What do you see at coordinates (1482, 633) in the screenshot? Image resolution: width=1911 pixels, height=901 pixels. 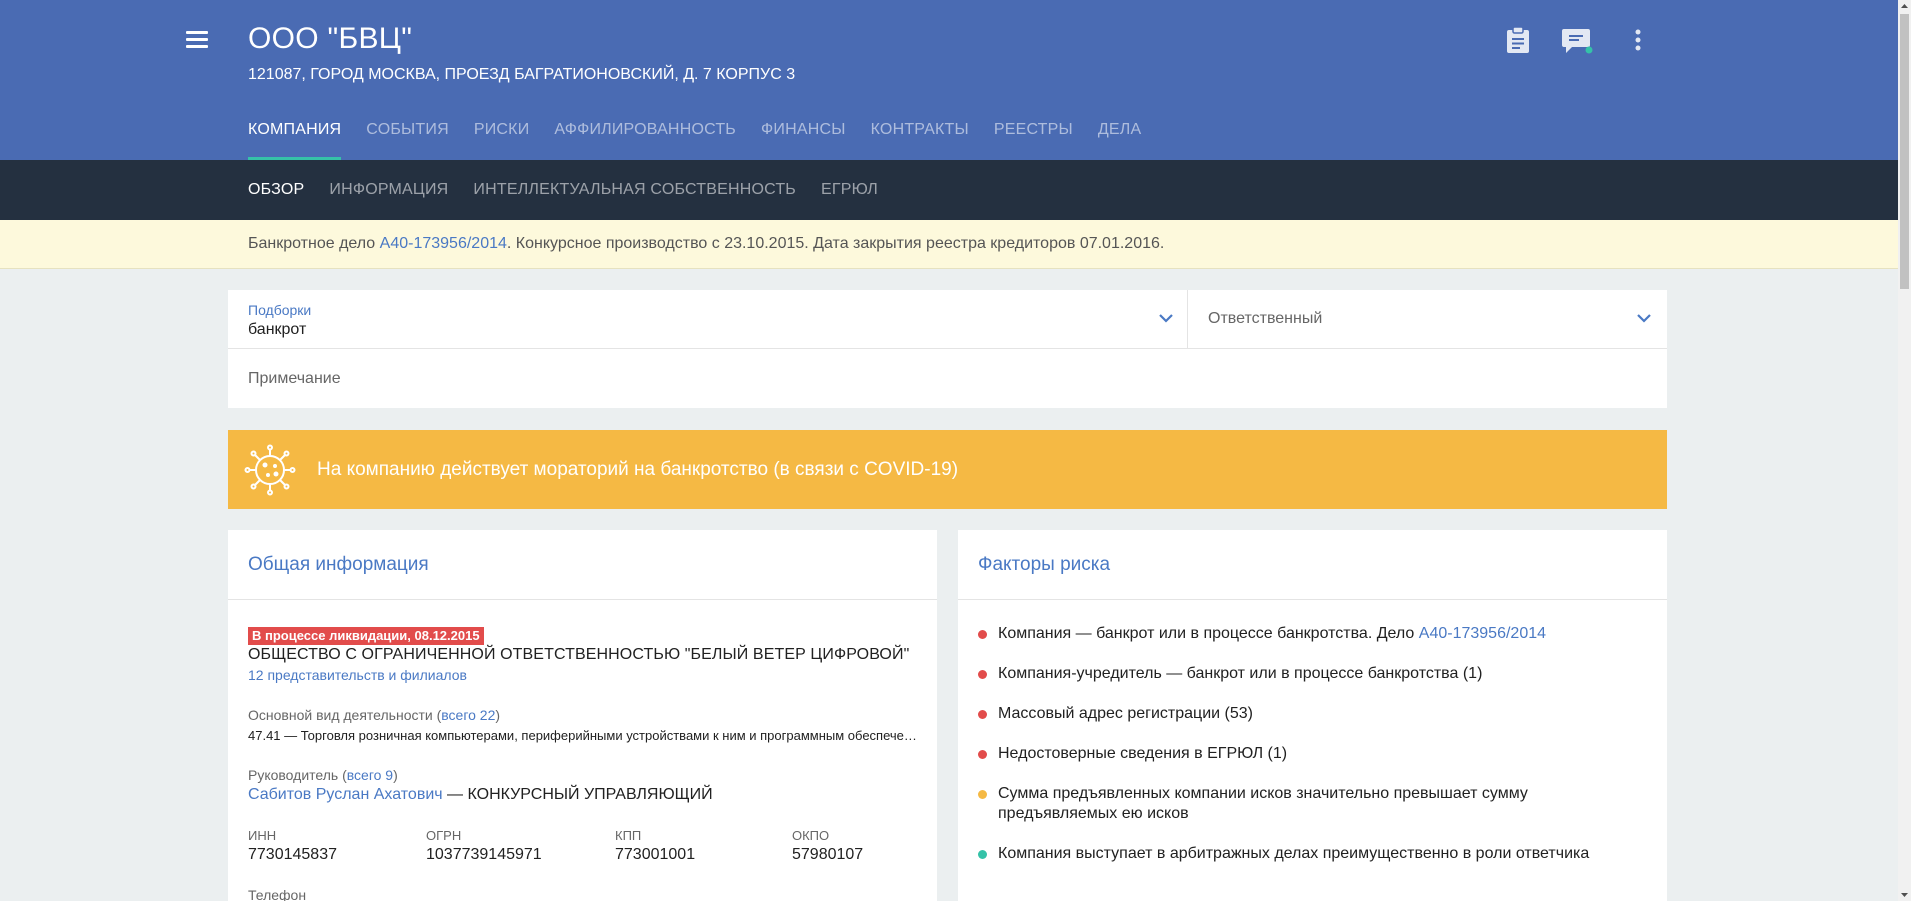 I see `risk-case-link: А40-173956/2014` at bounding box center [1482, 633].